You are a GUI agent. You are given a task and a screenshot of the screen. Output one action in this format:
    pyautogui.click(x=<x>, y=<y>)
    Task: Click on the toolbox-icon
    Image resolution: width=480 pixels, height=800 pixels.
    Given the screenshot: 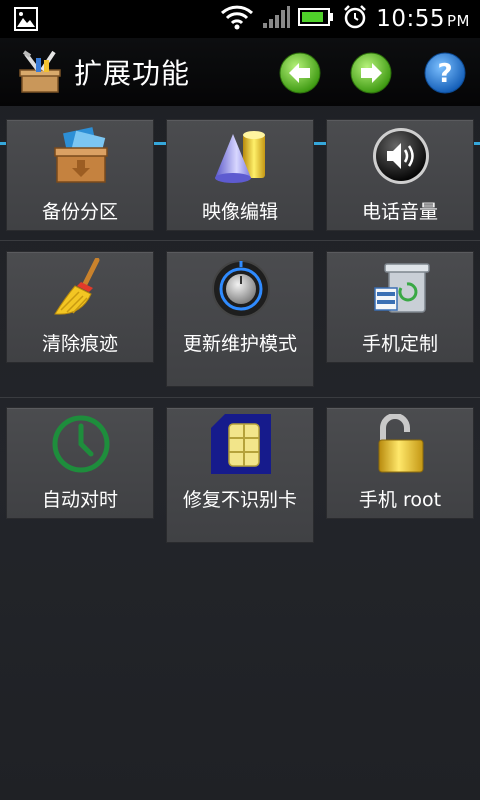 What is the action you would take?
    pyautogui.click(x=40, y=73)
    